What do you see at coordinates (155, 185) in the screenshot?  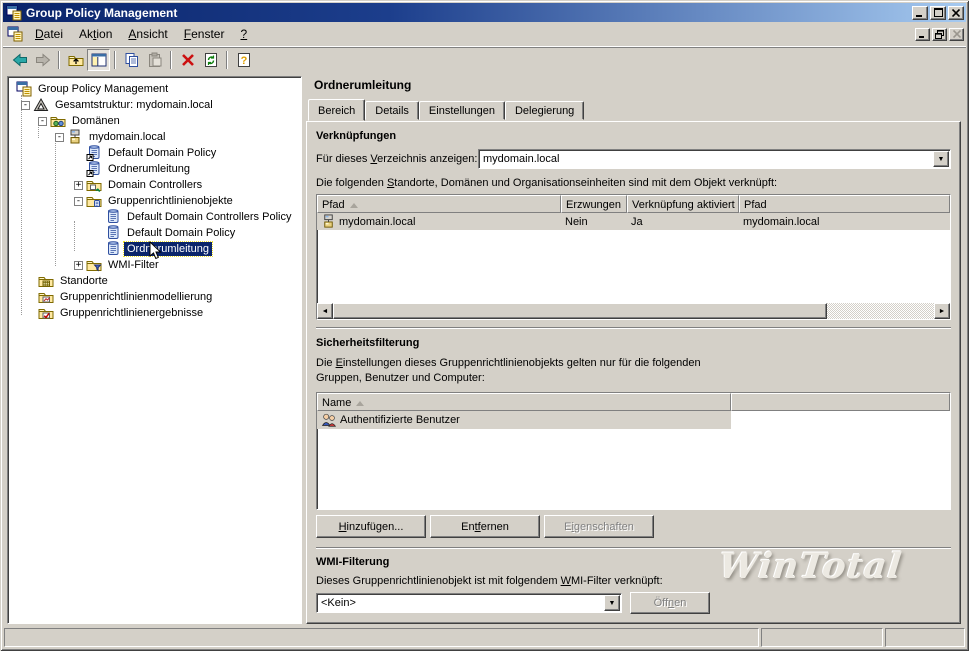 I see `tree-item-domain-controllers: + Domain Controllers` at bounding box center [155, 185].